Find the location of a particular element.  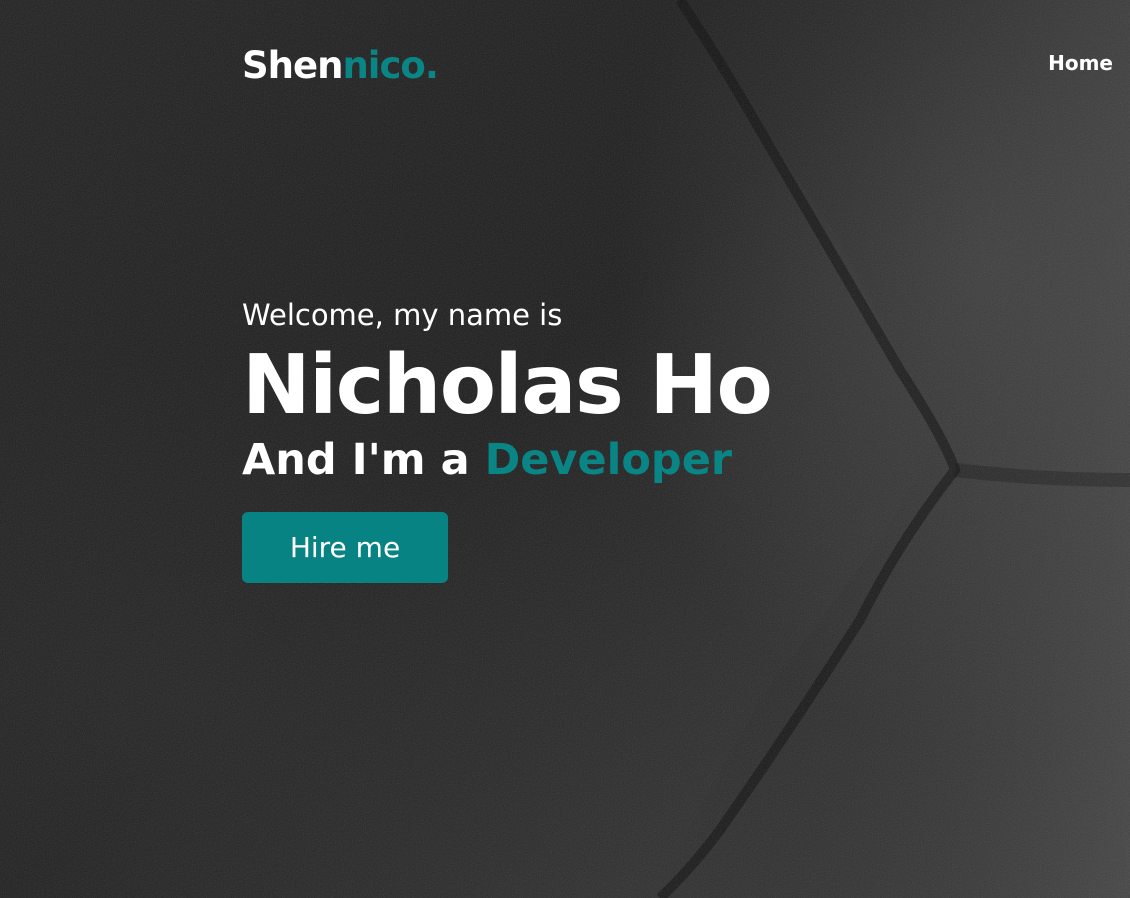

hero-name-heading: Nicholas Ho is located at coordinates (507, 385).